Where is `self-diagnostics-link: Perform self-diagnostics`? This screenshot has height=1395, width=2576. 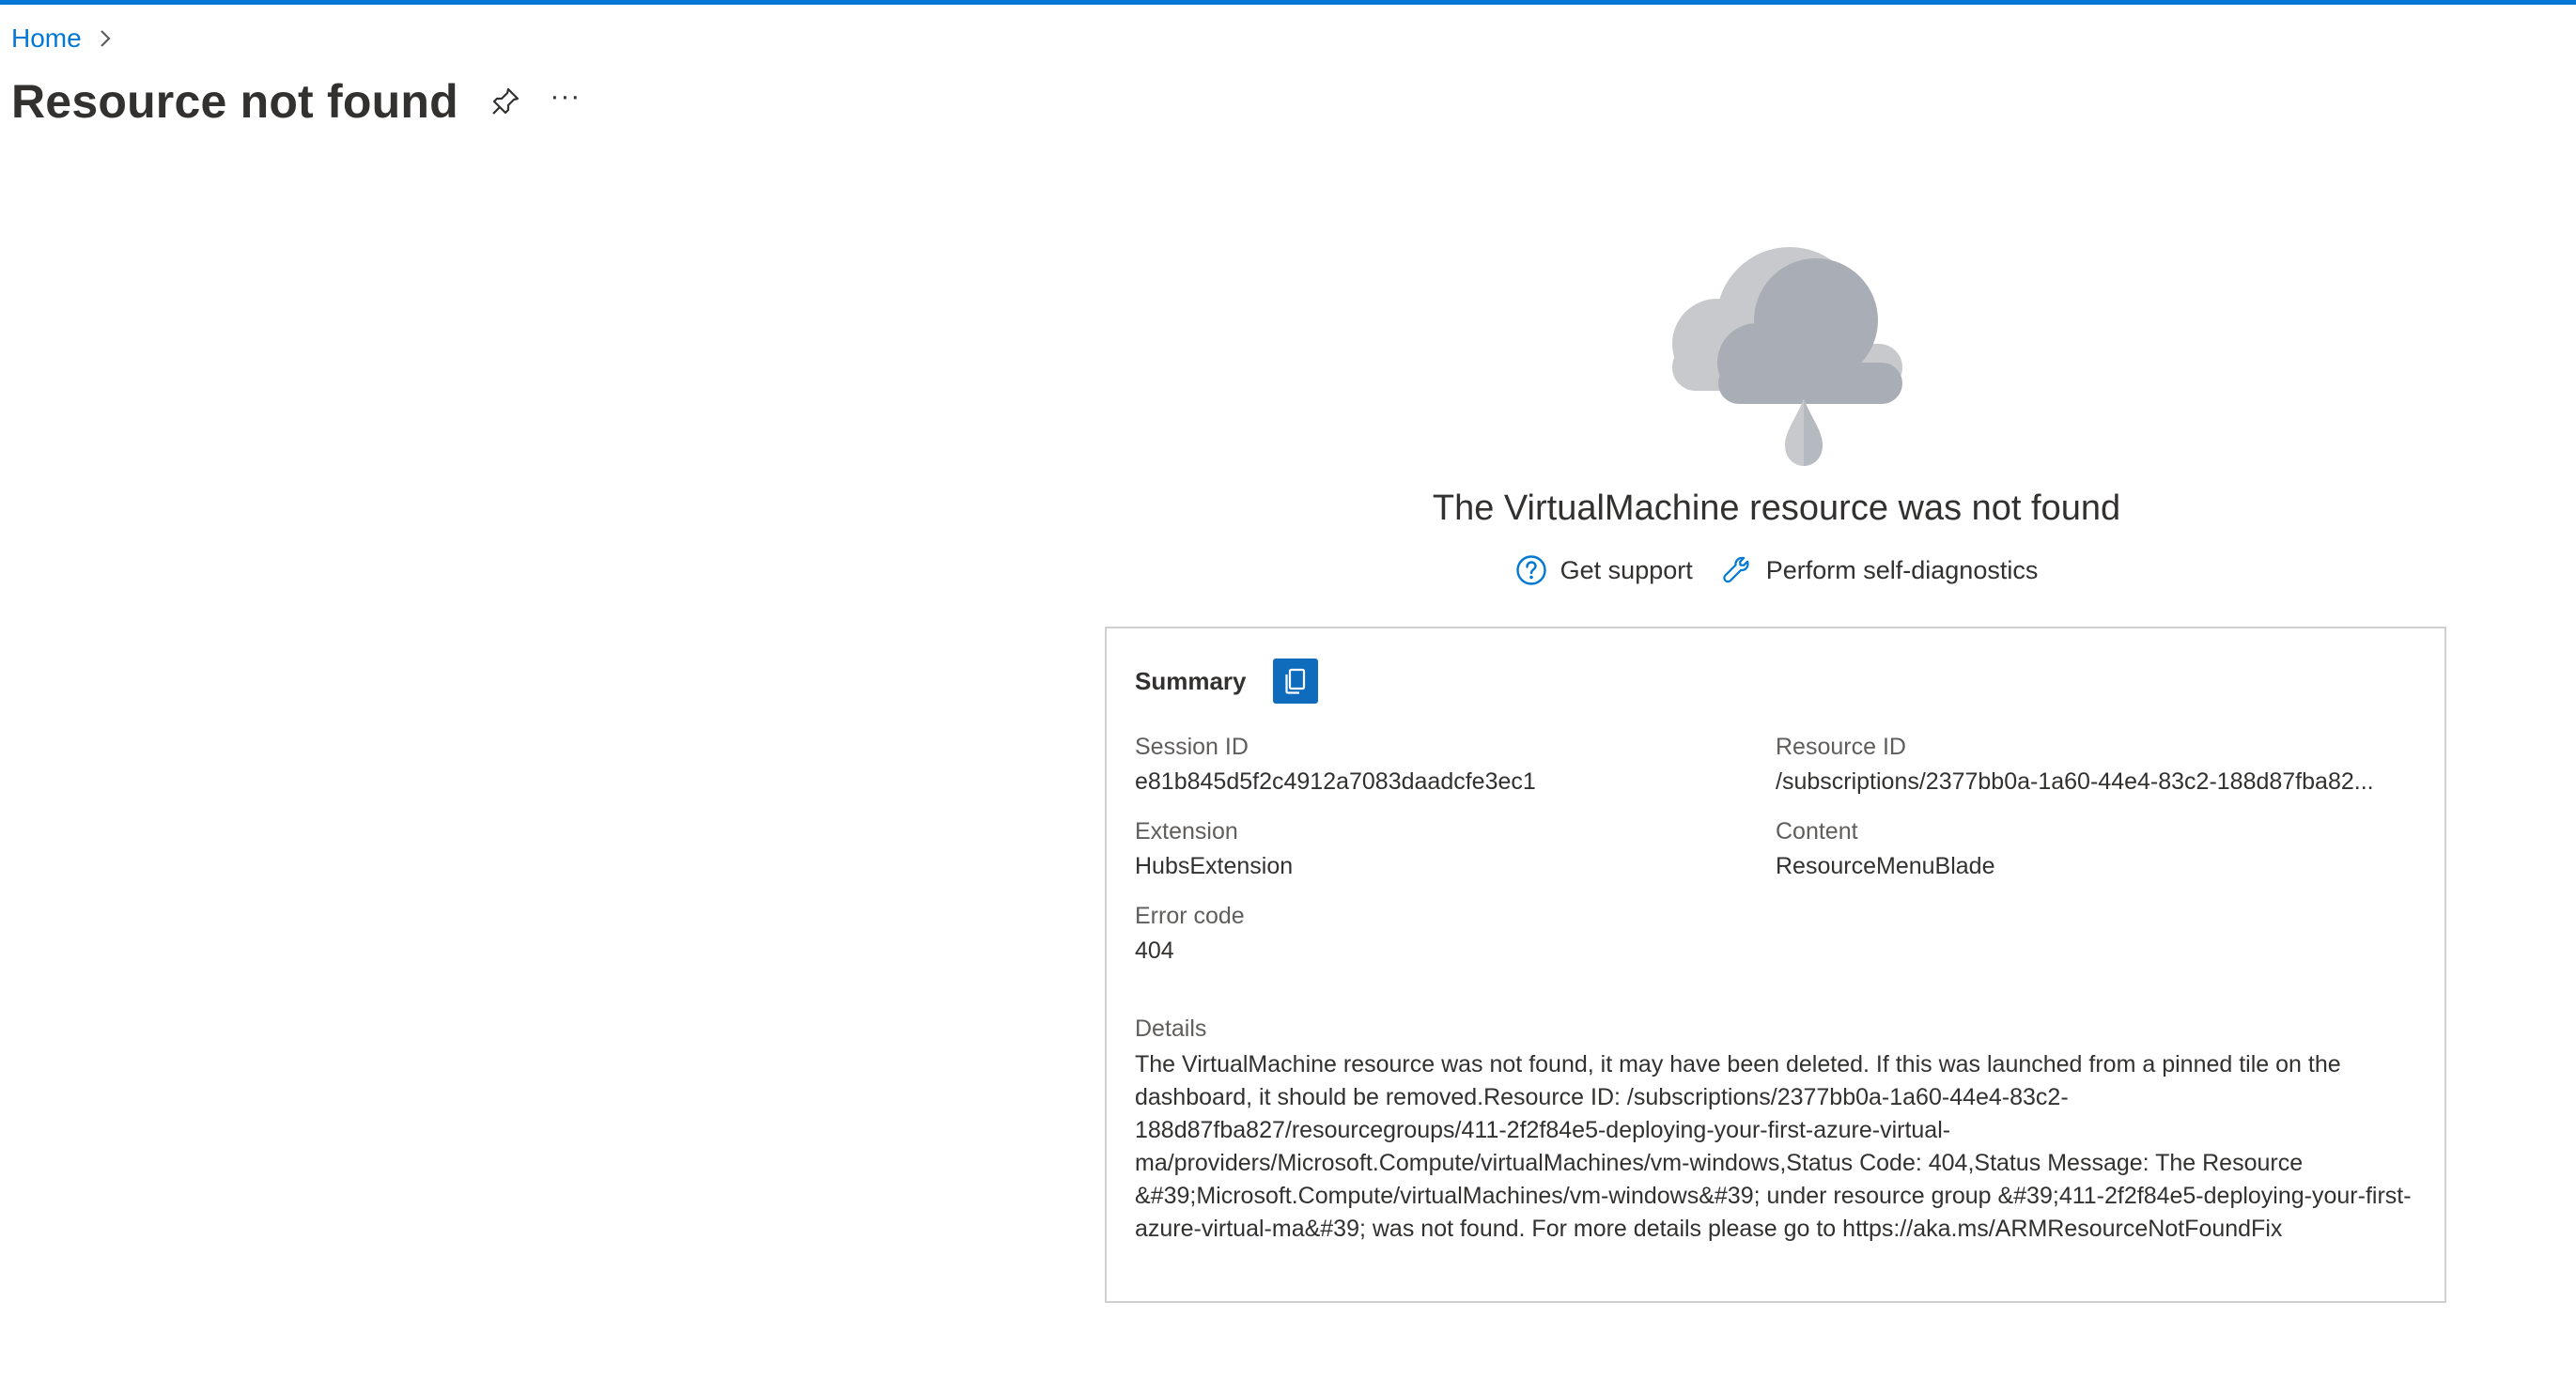
self-diagnostics-link: Perform self-diagnostics is located at coordinates (1880, 570).